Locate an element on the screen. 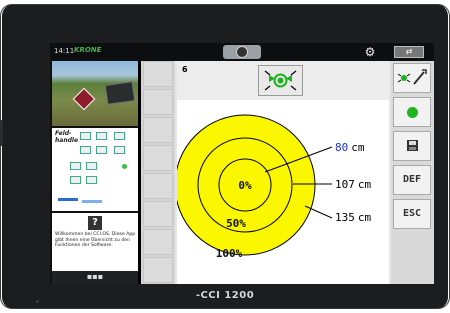 The image size is (450, 313). handbook-title-line1: Feld- is located at coordinates (63, 133).